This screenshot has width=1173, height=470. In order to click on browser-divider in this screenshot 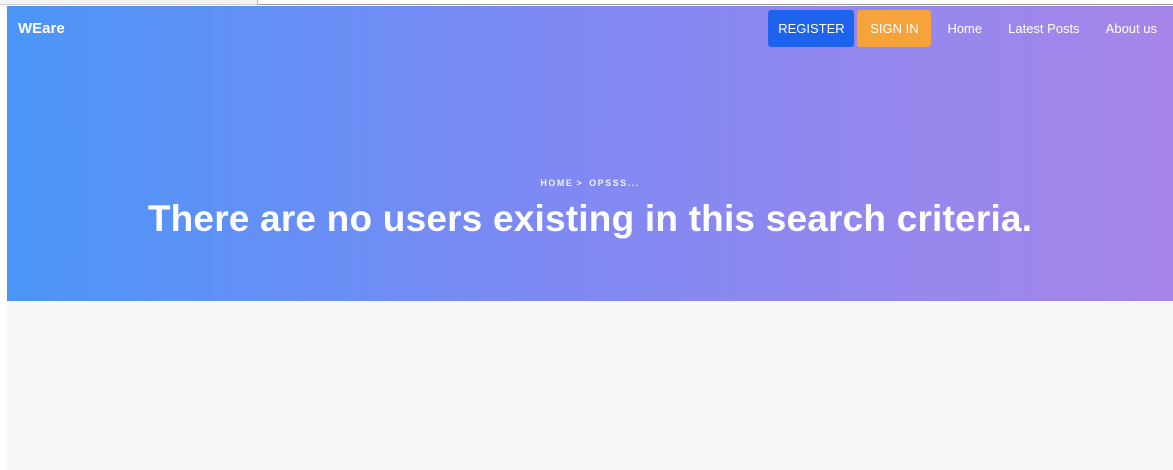, I will do `click(715, 4)`.